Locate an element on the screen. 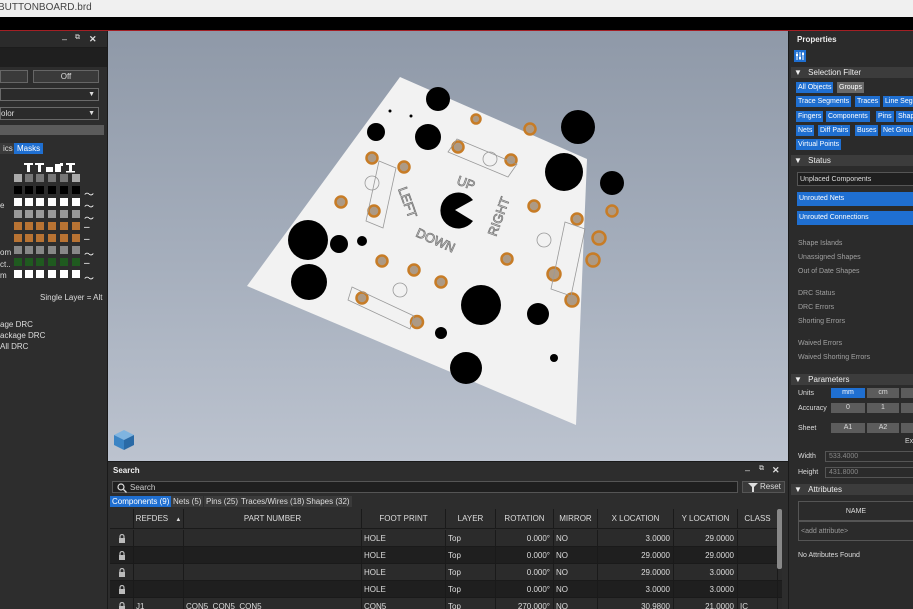 The height and width of the screenshot is (609, 913). trace-style-icon: 〜 is located at coordinates (89, 277).